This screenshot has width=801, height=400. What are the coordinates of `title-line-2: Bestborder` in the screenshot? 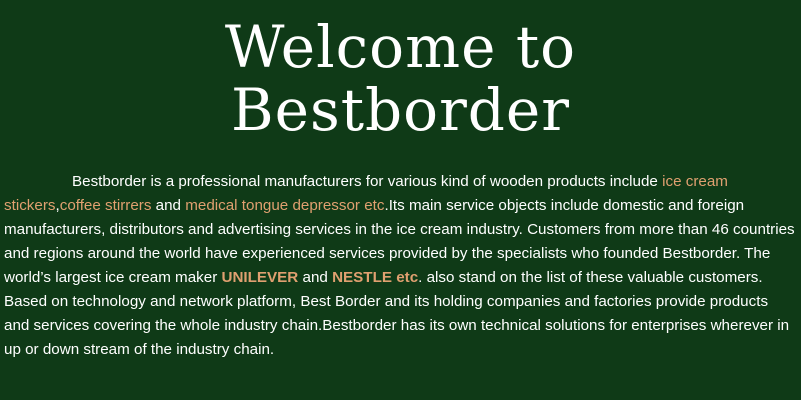 It's located at (400, 110).